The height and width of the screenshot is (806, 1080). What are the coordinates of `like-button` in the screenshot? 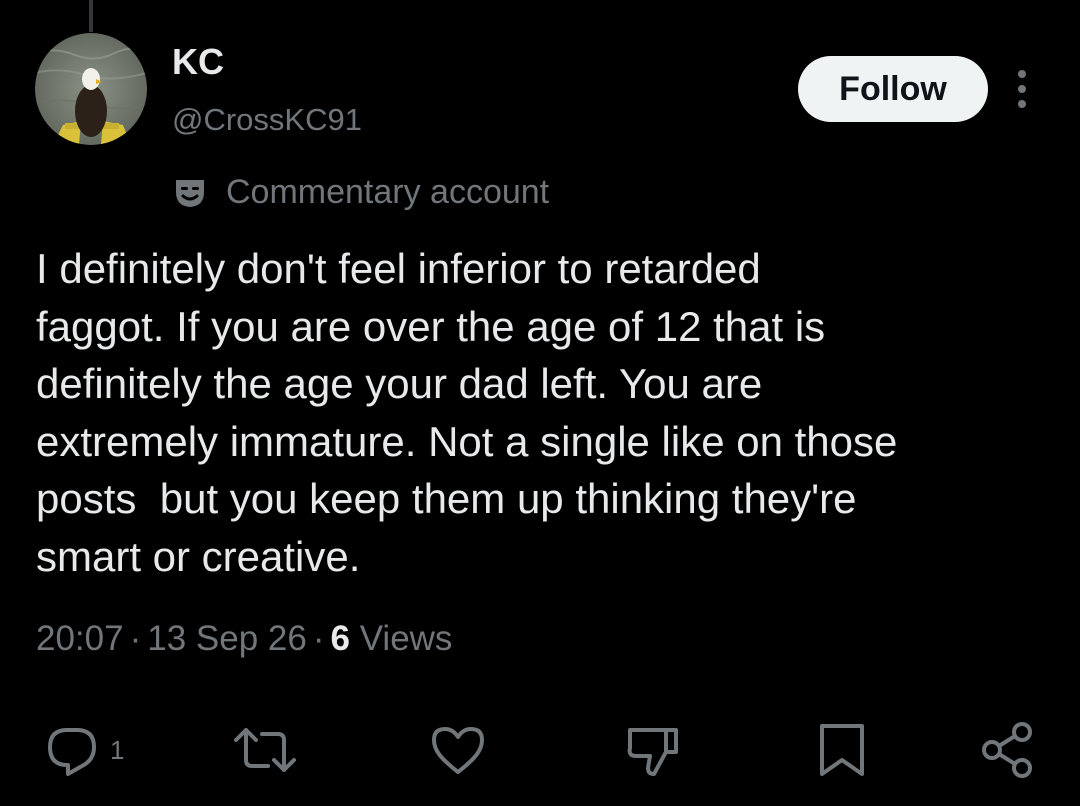 It's located at (458, 750).